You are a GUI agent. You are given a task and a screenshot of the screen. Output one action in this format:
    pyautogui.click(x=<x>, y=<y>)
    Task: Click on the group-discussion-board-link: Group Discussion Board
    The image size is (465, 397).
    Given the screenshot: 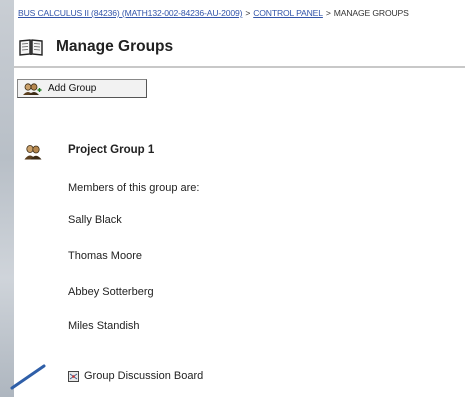 What is the action you would take?
    pyautogui.click(x=135, y=376)
    